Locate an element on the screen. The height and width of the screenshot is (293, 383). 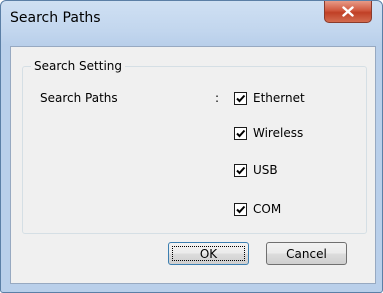
close-icon is located at coordinates (348, 11).